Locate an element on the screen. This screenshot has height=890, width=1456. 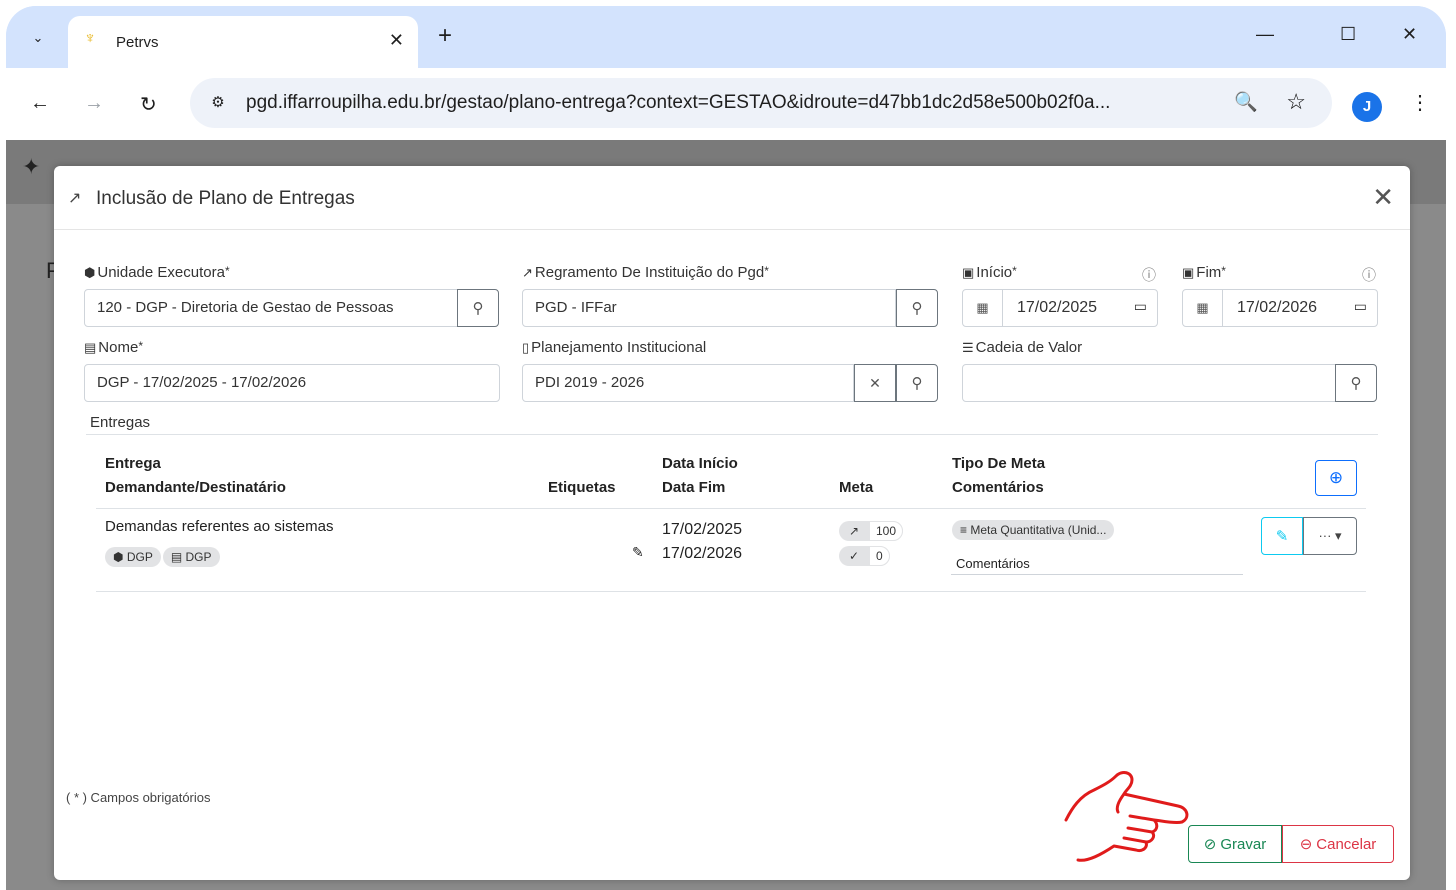
fim-info-icon: ⓘ is located at coordinates (1369, 275).